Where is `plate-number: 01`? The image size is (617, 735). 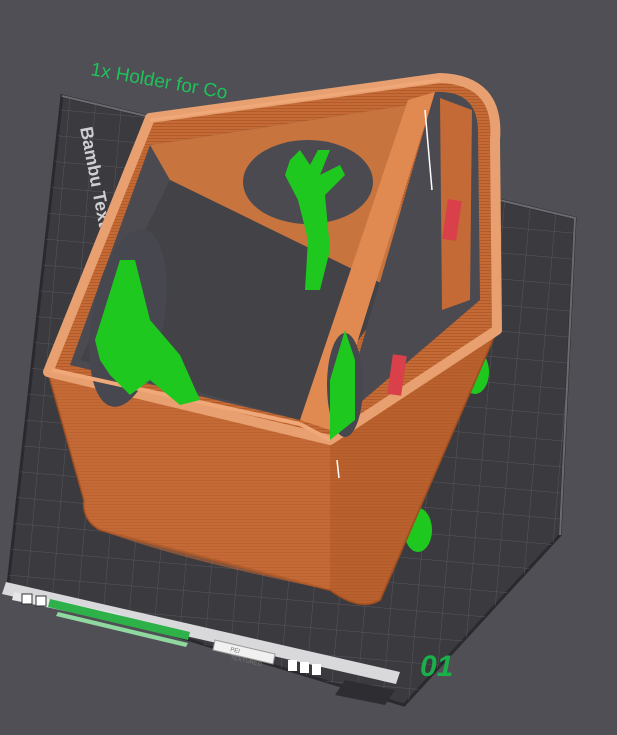 plate-number: 01 is located at coordinates (436, 666).